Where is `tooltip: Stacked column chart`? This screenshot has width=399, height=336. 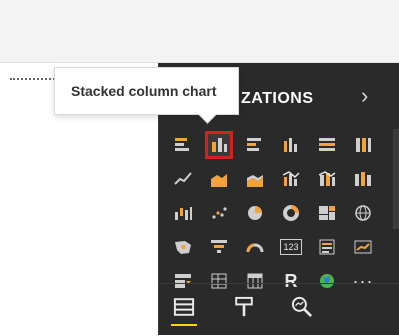
tooltip: Stacked column chart is located at coordinates (146, 91).